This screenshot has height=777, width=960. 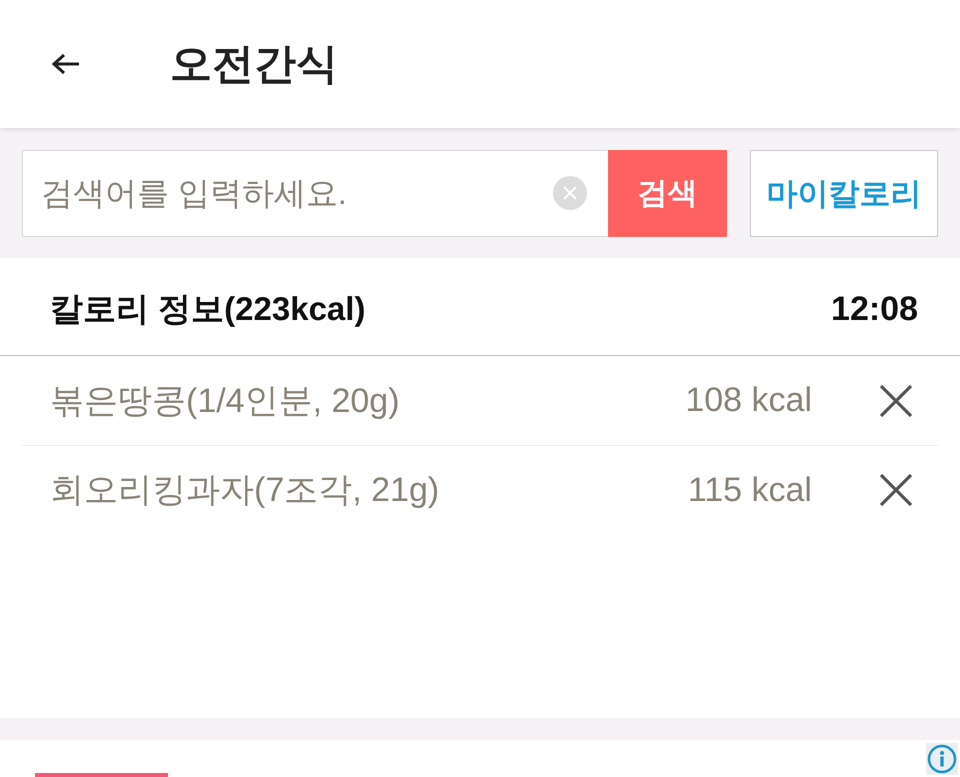 What do you see at coordinates (245, 490) in the screenshot?
I see `food-name: 회오리킹과자(7조각, 21g)` at bounding box center [245, 490].